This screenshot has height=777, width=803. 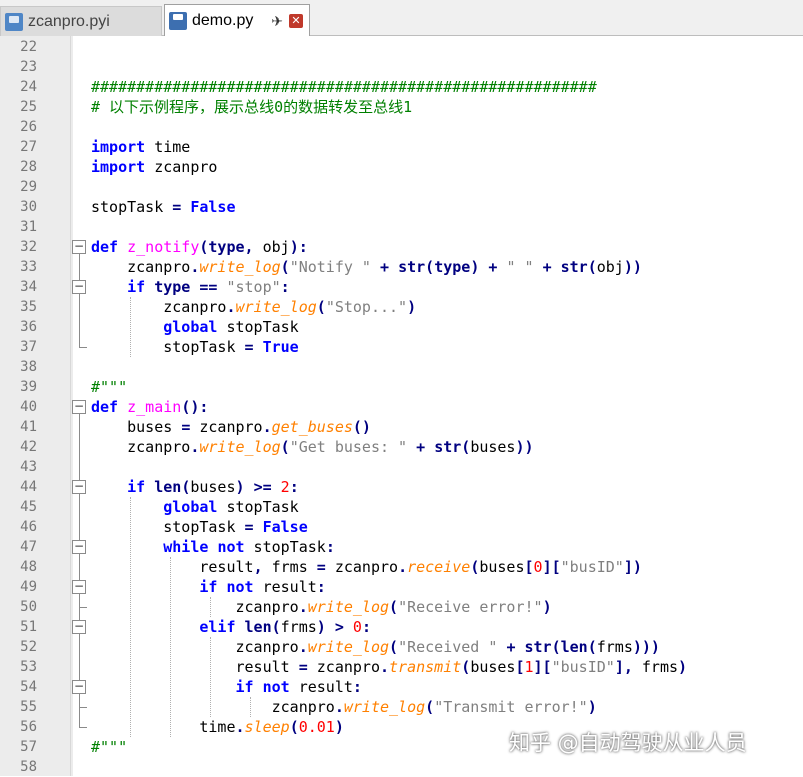 I want to click on code-text: stopTask = True, so click(x=195, y=347).